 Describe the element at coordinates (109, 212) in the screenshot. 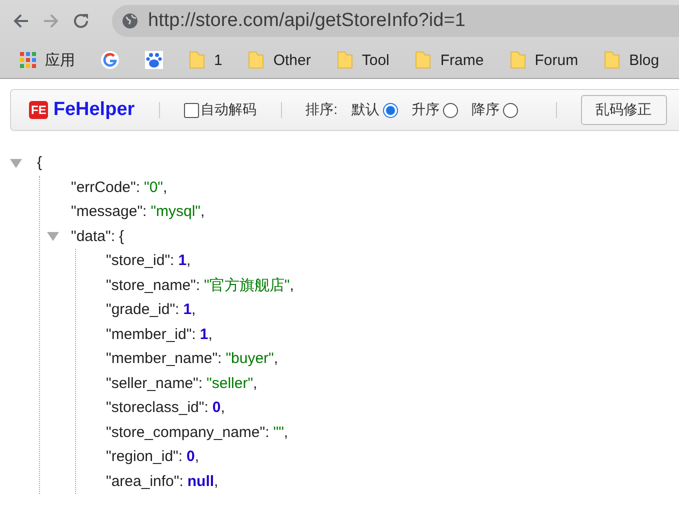

I see `json-key: "message":` at that location.